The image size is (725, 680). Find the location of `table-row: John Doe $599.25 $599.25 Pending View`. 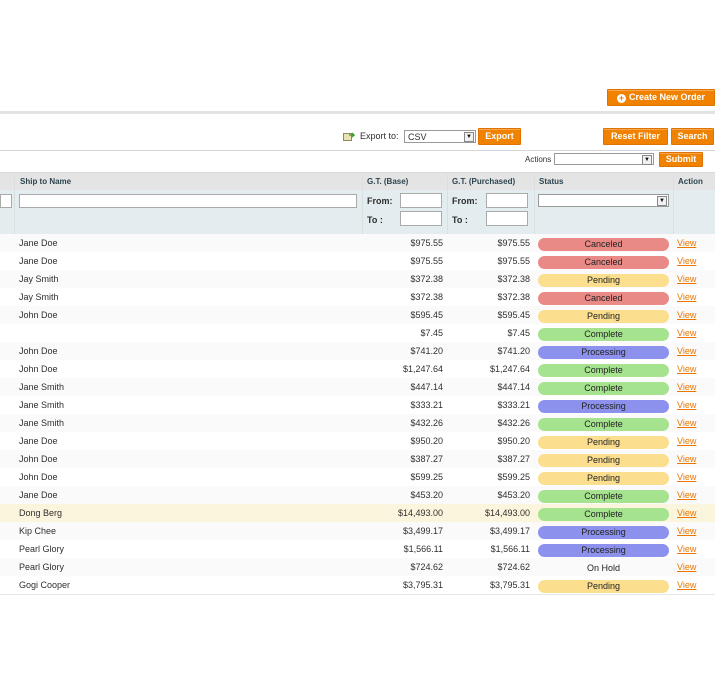

table-row: John Doe $599.25 $599.25 Pending View is located at coordinates (357, 477).